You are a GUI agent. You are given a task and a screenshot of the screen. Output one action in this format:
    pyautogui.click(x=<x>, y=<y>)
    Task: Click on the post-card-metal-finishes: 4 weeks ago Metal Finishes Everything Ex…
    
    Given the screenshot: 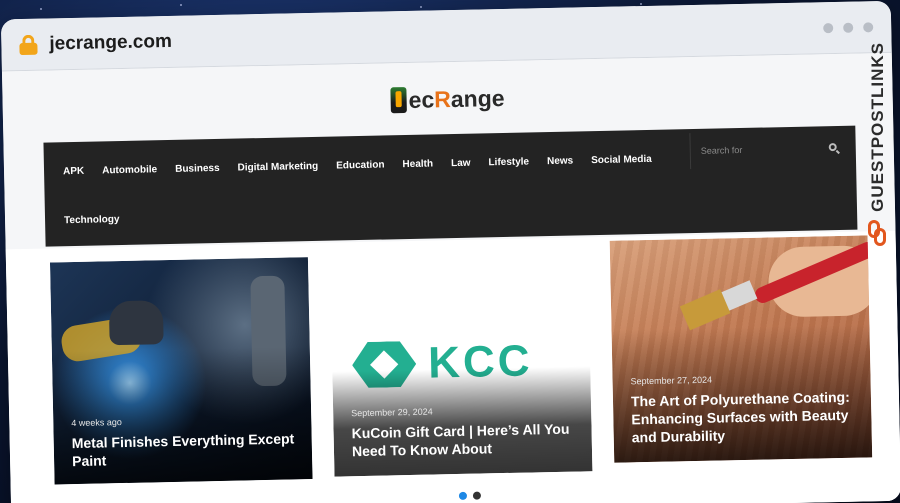 What is the action you would take?
    pyautogui.click(x=181, y=371)
    